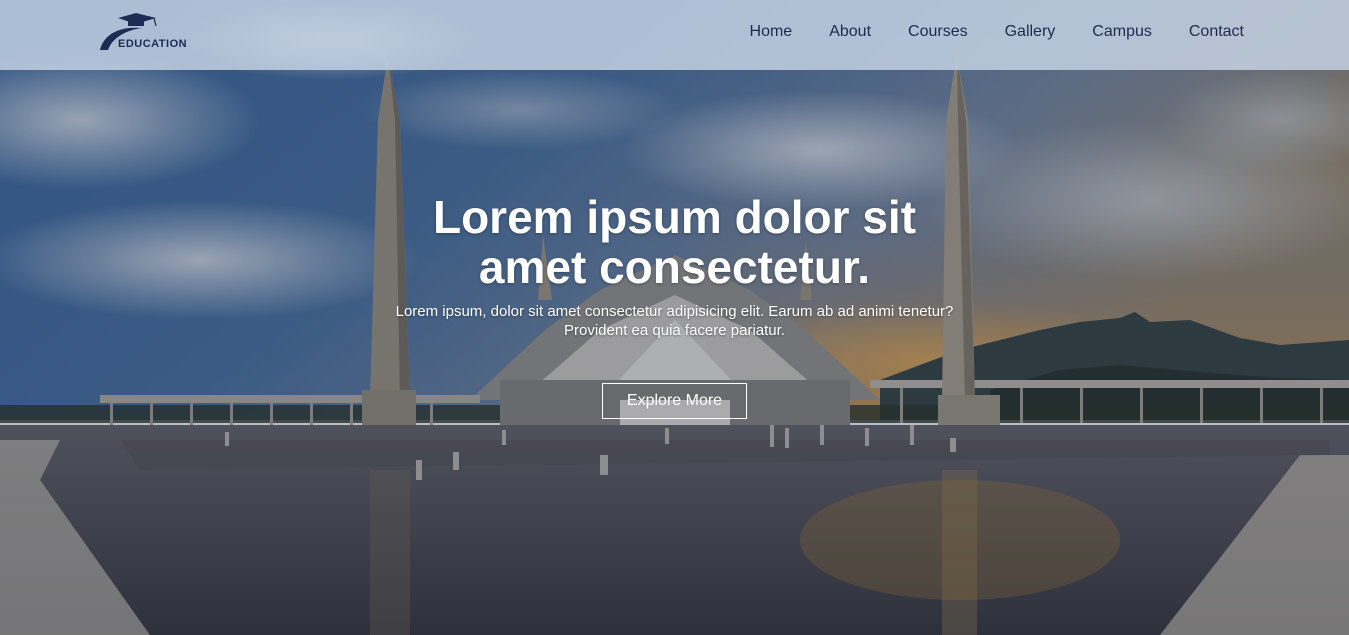 The width and height of the screenshot is (1349, 635). I want to click on logo-text: EDUCATION, so click(153, 44).